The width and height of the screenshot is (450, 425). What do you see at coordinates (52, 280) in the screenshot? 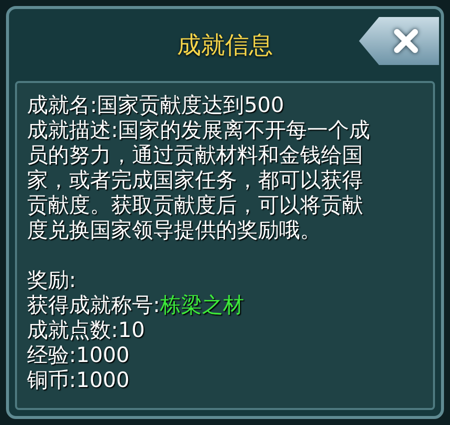
I see `rewards-heading: 奖励:` at bounding box center [52, 280].